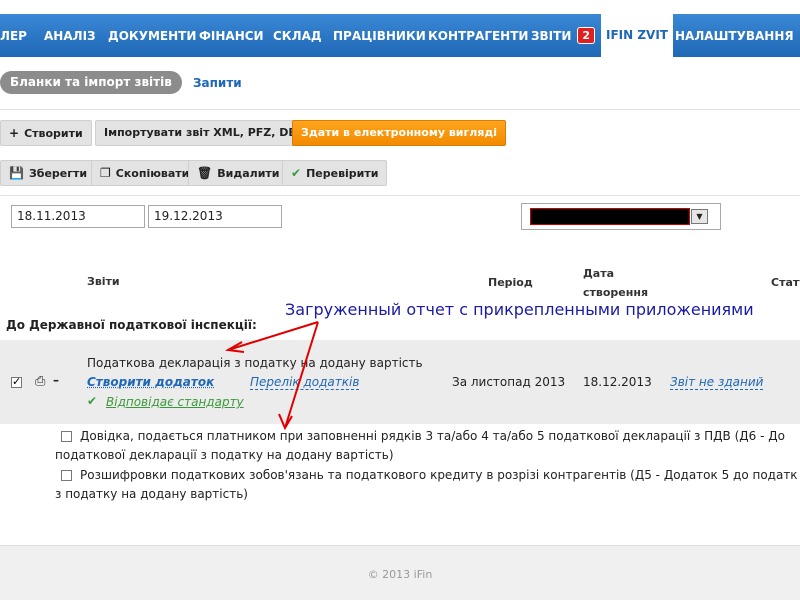 The image size is (800, 600). I want to click on report-status-link: Звіт не зданий, so click(717, 382).